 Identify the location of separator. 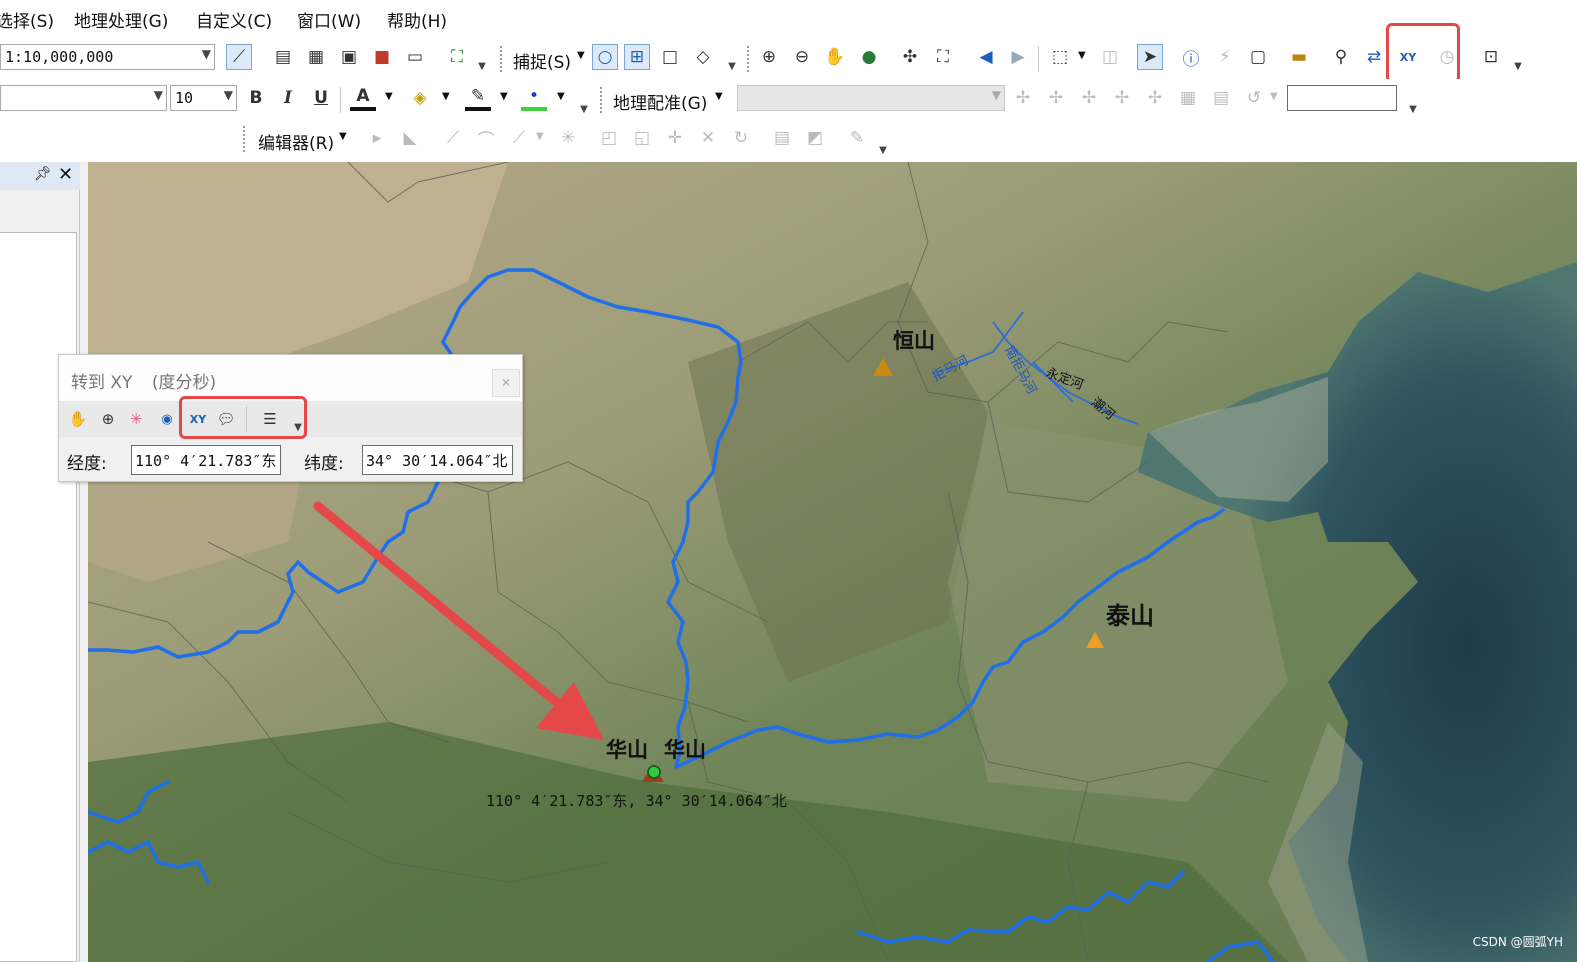
(340, 100).